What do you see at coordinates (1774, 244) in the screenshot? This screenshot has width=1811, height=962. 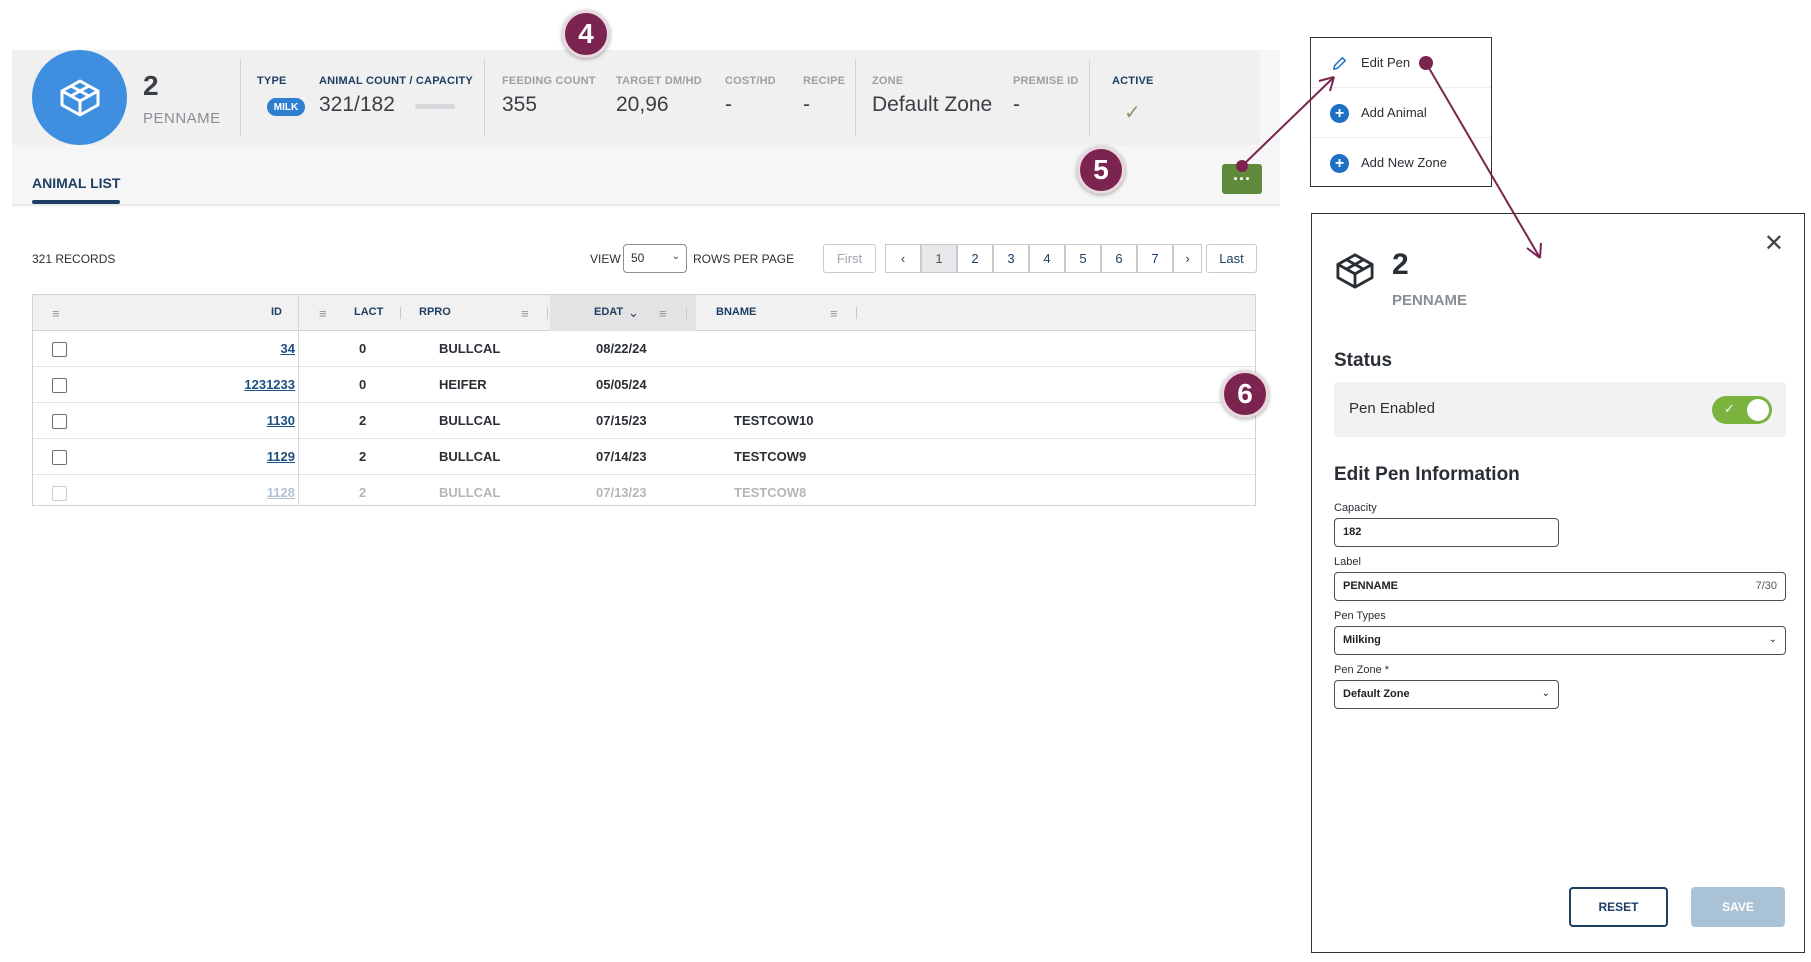 I see `close-icon: ✕` at bounding box center [1774, 244].